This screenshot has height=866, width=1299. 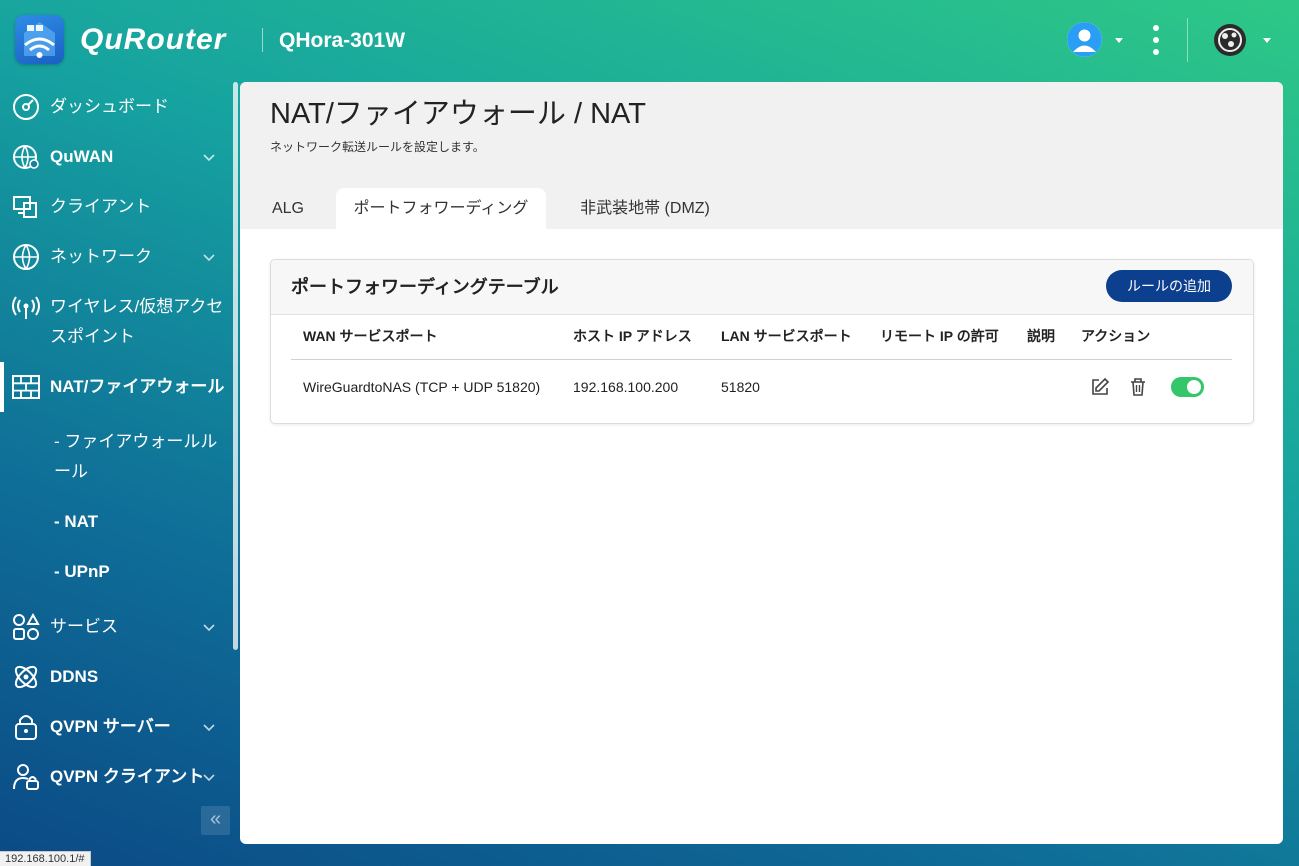 I want to click on status-bar-url: 192.168.100.1/#, so click(x=45, y=858).